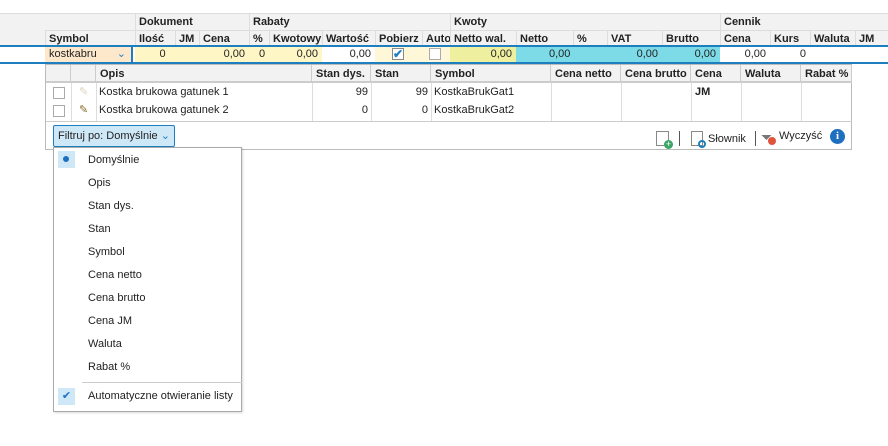  I want to click on filter-option-waluta: Waluta, so click(105, 344).